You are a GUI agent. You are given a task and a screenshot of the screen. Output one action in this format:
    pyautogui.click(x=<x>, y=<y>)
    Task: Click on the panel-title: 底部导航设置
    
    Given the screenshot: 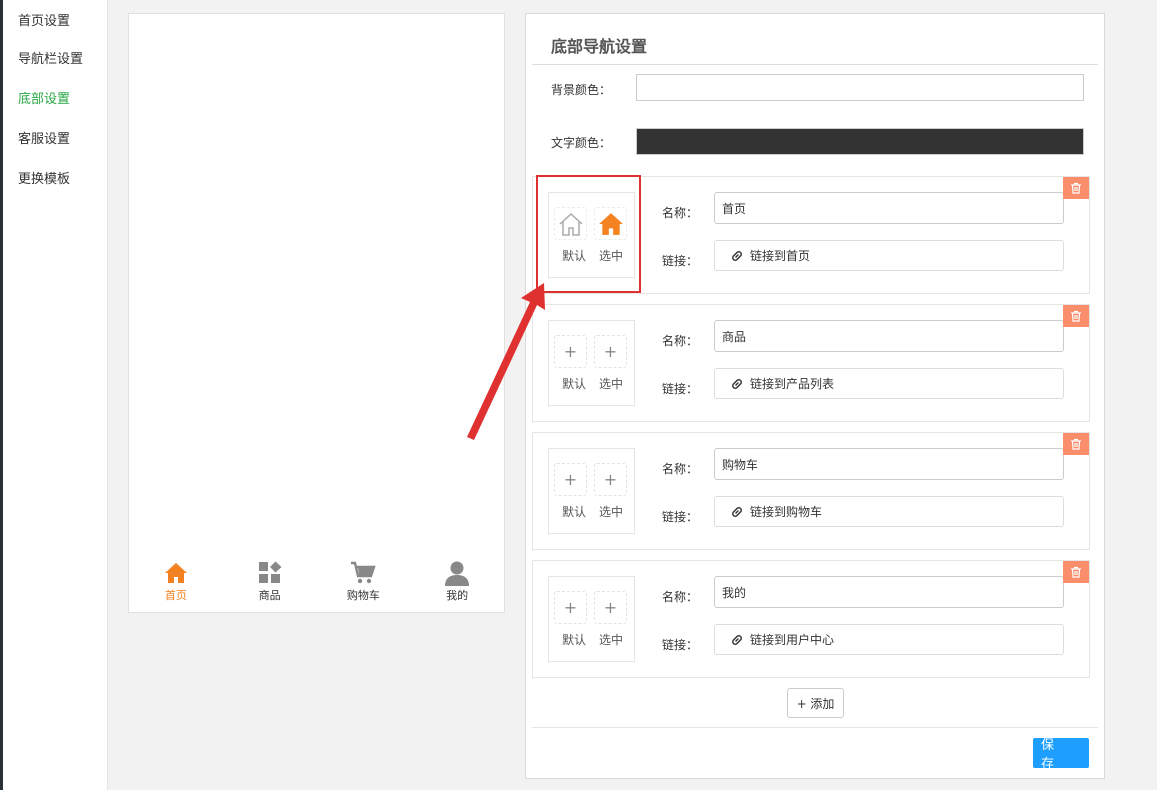 What is the action you would take?
    pyautogui.click(x=599, y=46)
    